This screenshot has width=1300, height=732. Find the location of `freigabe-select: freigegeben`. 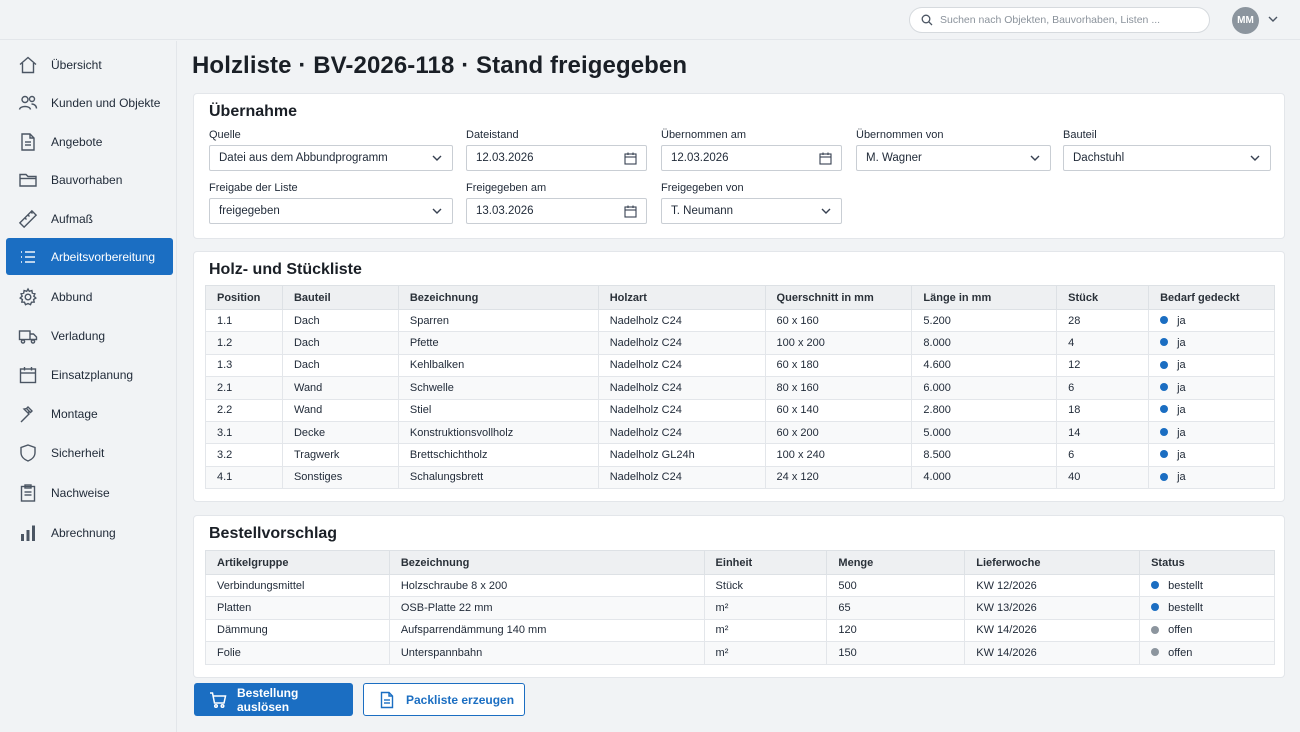

freigabe-select: freigegeben is located at coordinates (331, 211).